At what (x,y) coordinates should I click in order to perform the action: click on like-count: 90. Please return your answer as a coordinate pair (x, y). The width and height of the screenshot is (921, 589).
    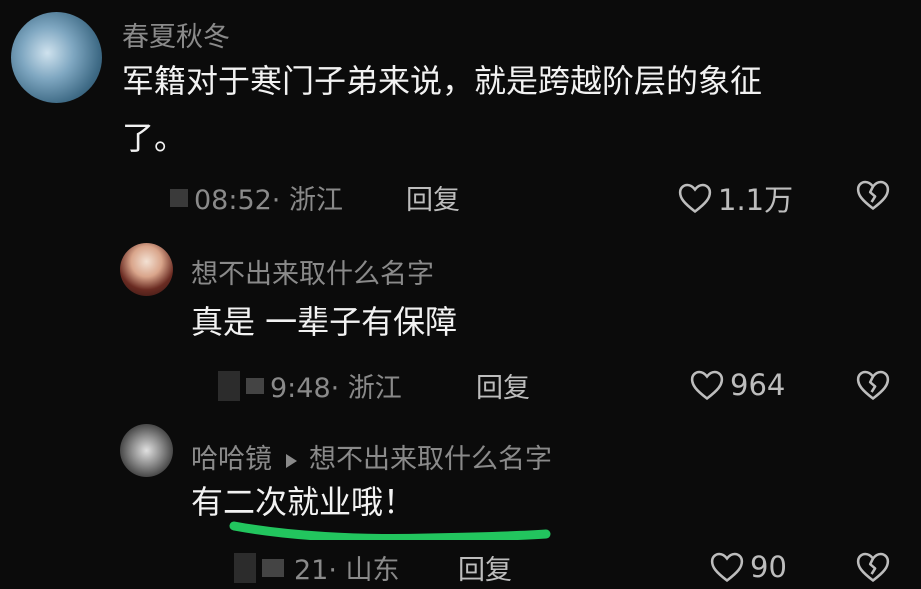
    Looking at the image, I should click on (768, 567).